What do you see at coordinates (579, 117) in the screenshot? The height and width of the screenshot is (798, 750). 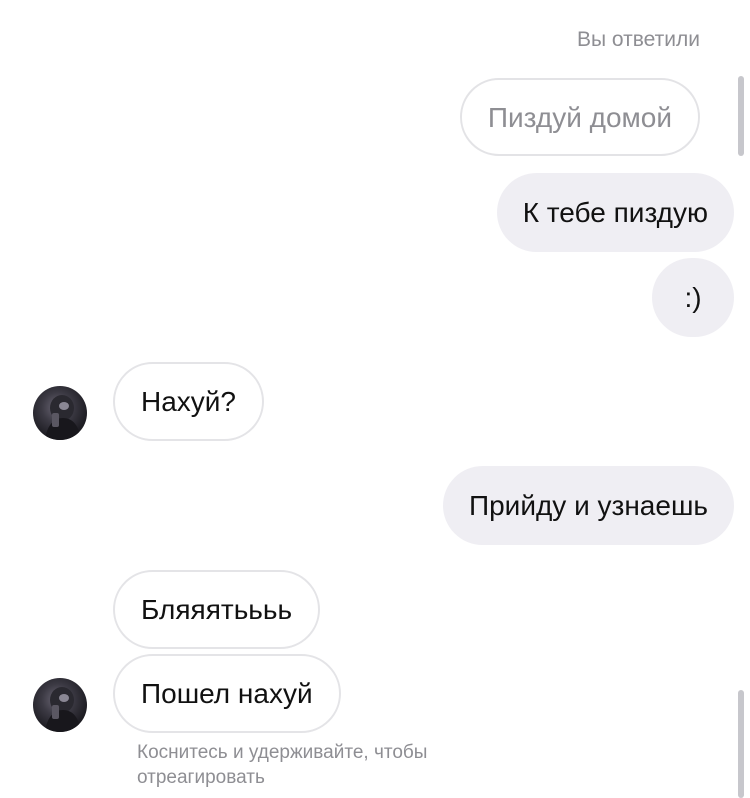 I see `quoted-message-bubble: Пиздуй домой` at bounding box center [579, 117].